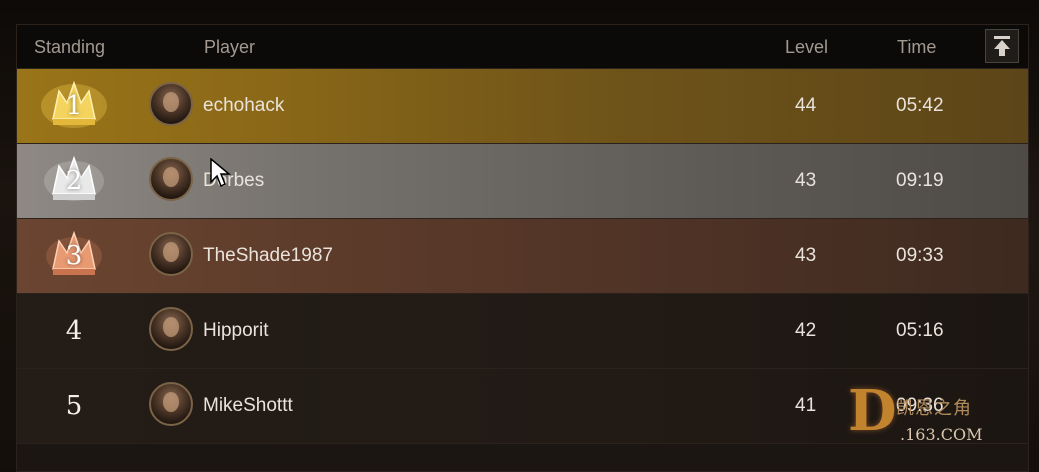  Describe the element at coordinates (920, 255) in the screenshot. I see `player-time: 09:33` at that location.